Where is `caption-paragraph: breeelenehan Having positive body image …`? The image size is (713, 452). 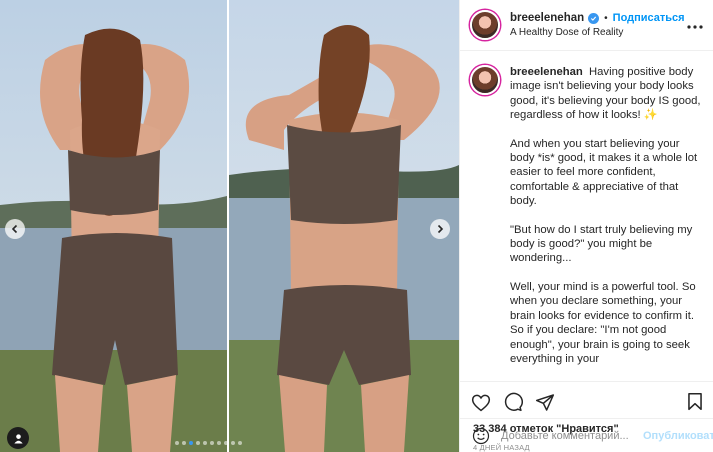 caption-paragraph: breeelenehan Having positive body image … is located at coordinates (605, 94).